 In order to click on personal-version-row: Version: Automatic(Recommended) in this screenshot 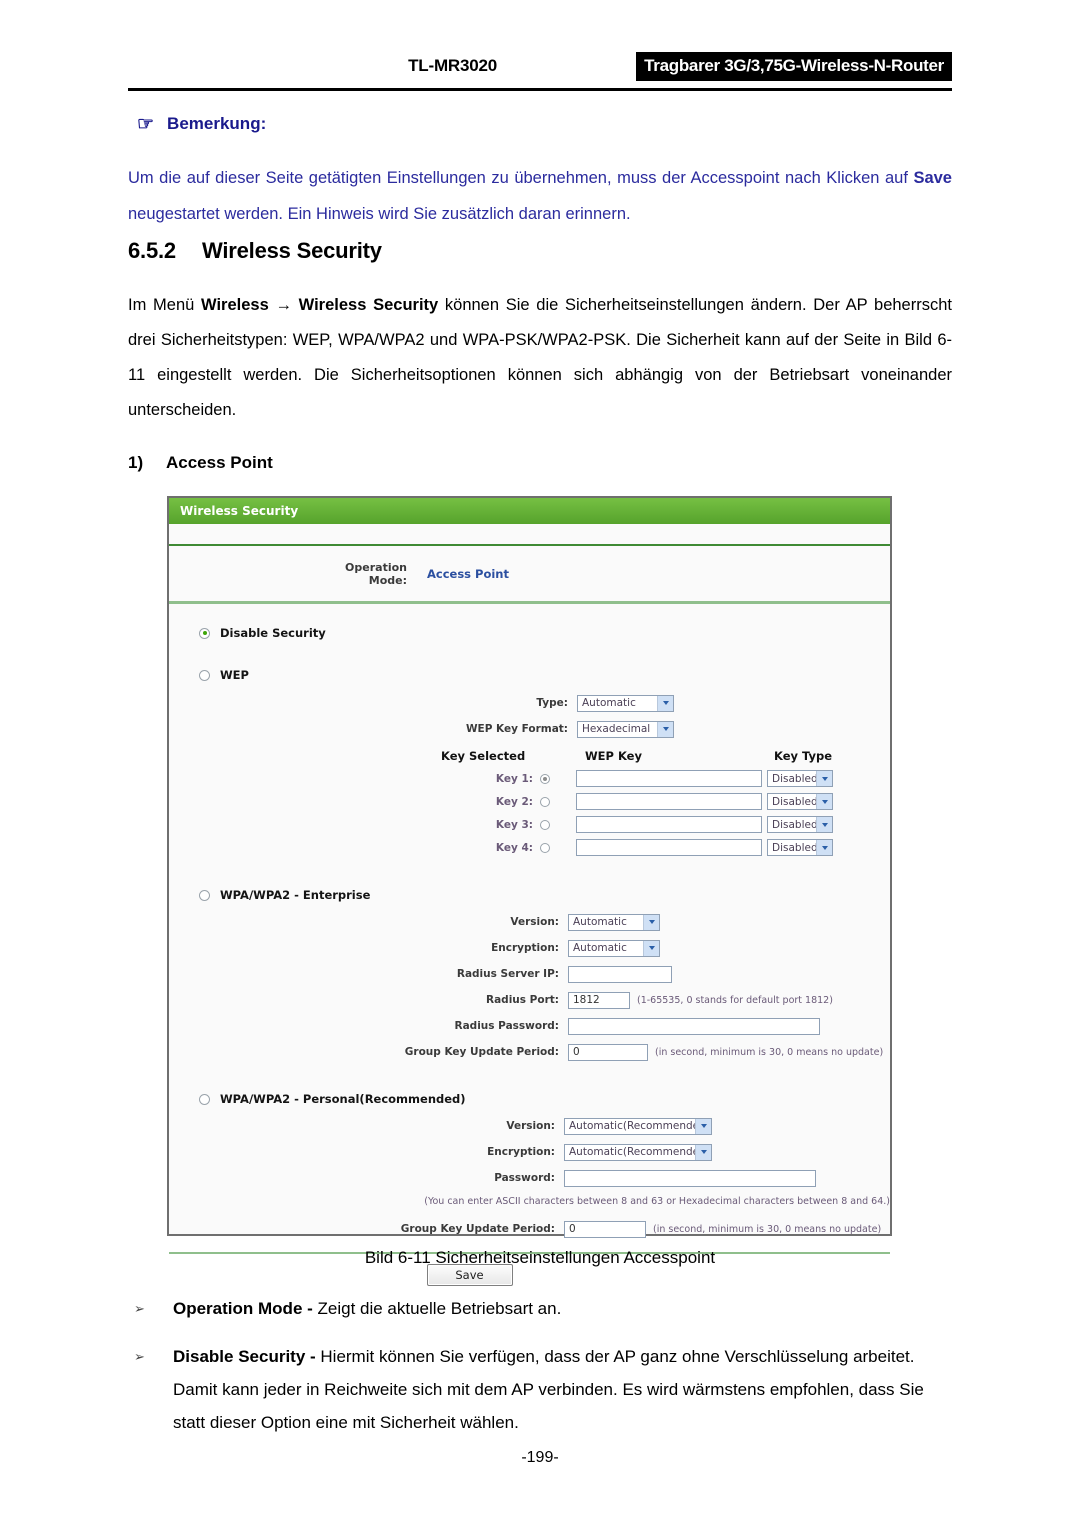, I will do `click(529, 1126)`.